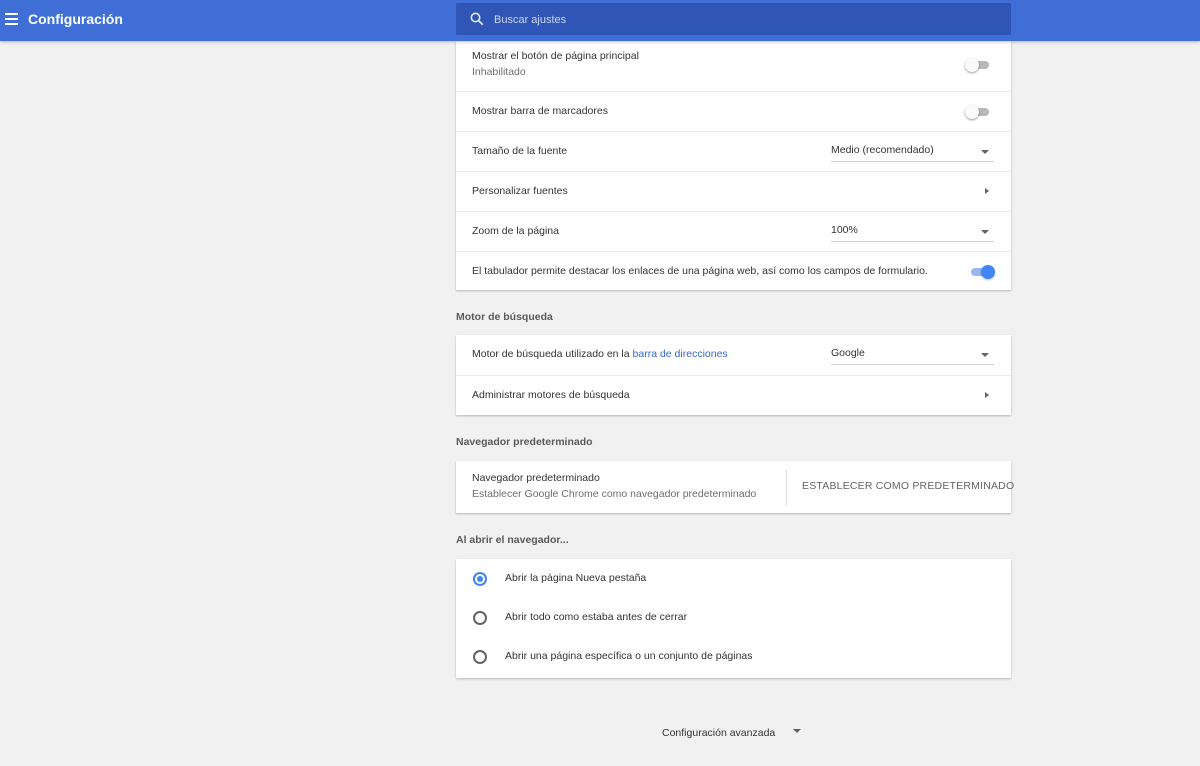 Image resolution: width=1200 pixels, height=766 pixels. What do you see at coordinates (477, 19) in the screenshot?
I see `search-icon` at bounding box center [477, 19].